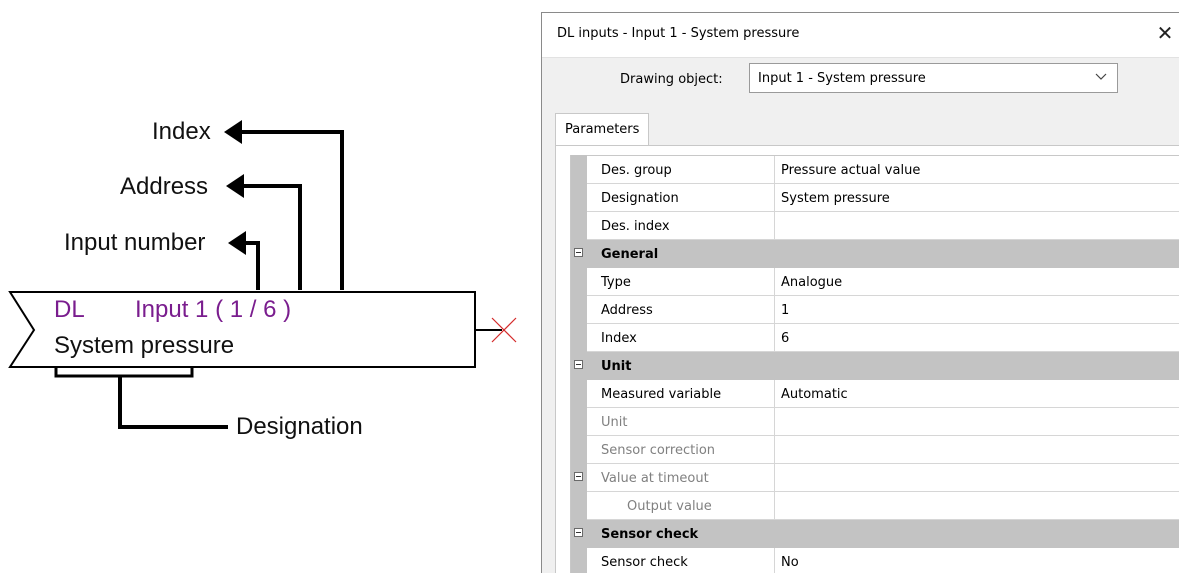  What do you see at coordinates (616, 366) in the screenshot?
I see `category-name: Unit` at bounding box center [616, 366].